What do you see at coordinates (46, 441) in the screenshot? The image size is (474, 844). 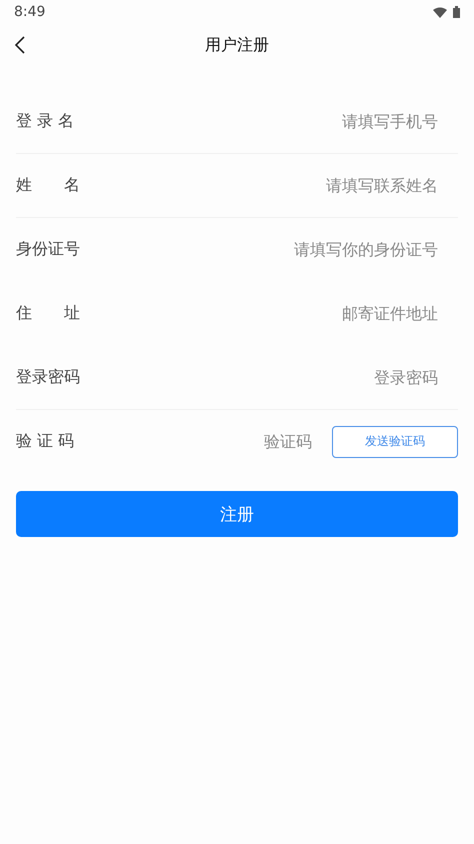 I see `field-label: 验 证 码` at bounding box center [46, 441].